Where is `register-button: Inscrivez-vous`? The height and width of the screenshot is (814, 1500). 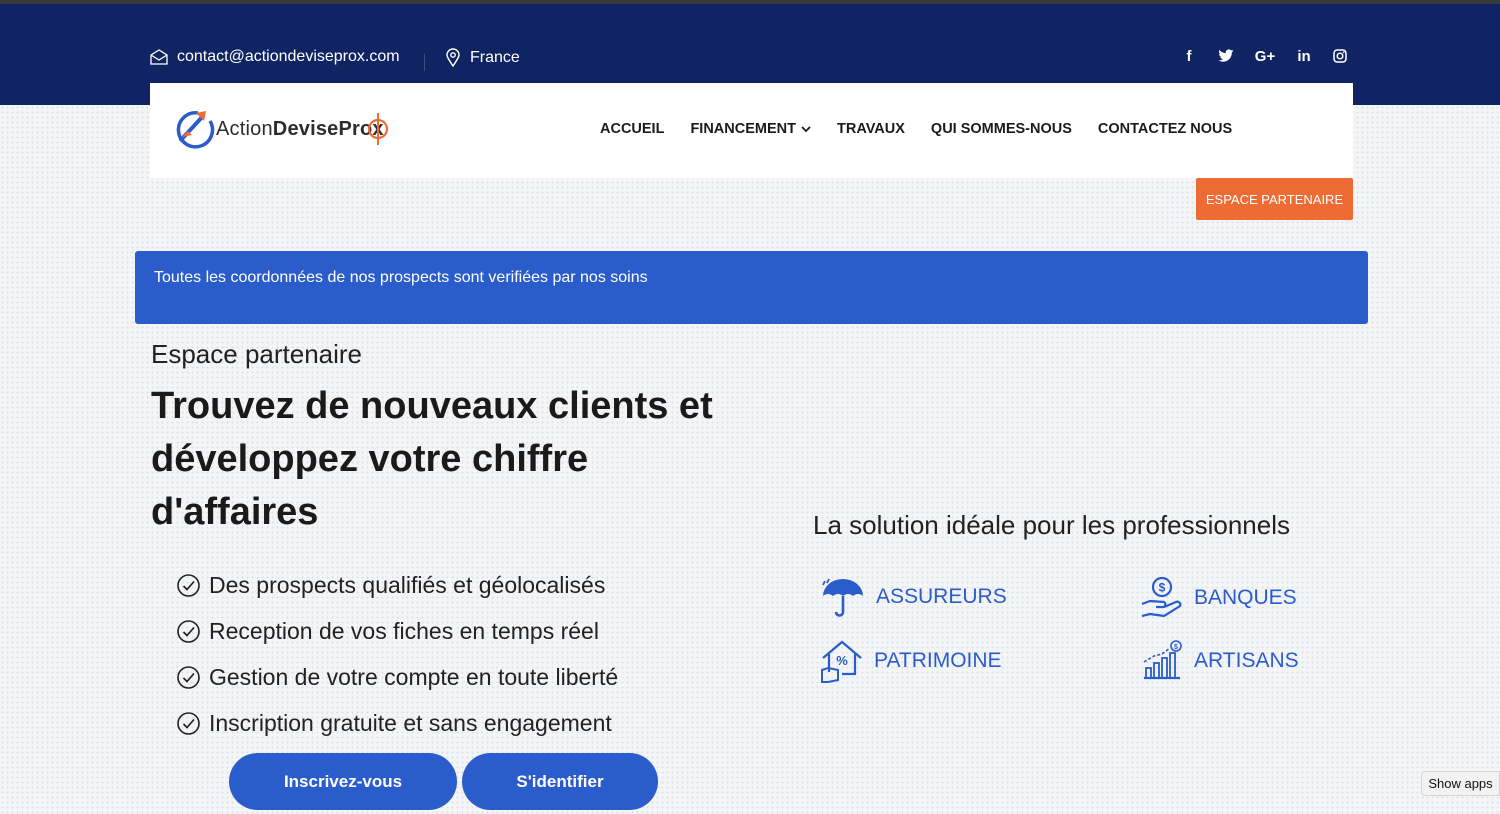
register-button: Inscrivez-vous is located at coordinates (343, 781).